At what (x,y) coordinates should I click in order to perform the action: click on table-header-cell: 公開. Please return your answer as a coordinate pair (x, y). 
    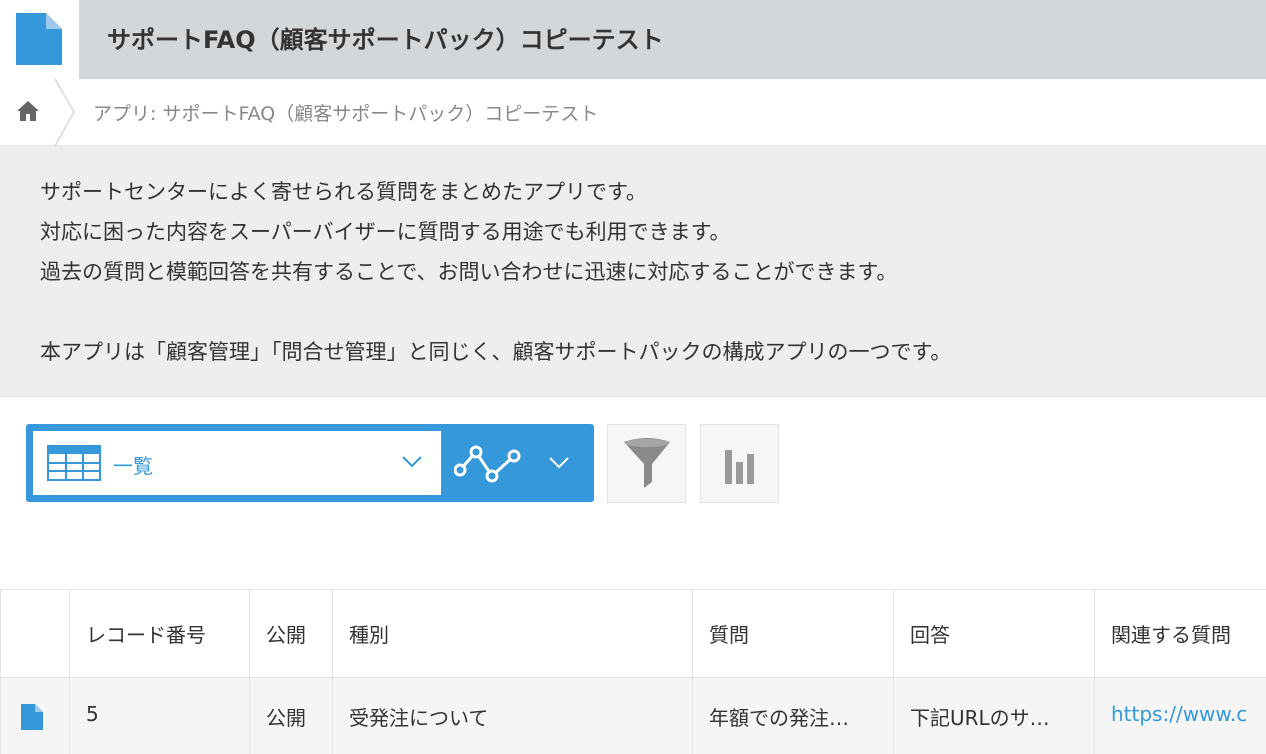
    Looking at the image, I should click on (291, 633).